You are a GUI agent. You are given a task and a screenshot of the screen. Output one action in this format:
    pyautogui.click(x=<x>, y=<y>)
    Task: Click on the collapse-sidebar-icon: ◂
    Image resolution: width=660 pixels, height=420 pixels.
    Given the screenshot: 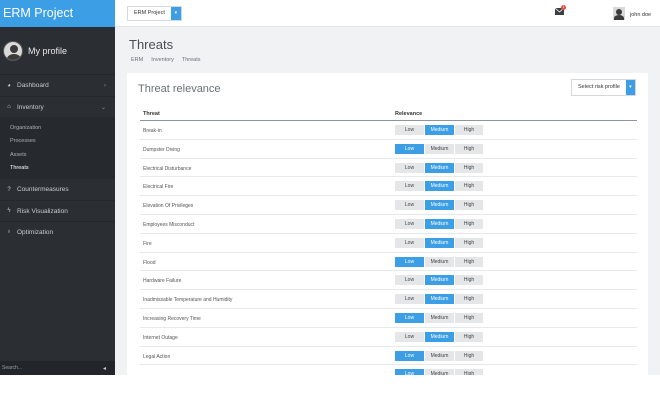 What is the action you would take?
    pyautogui.click(x=104, y=368)
    